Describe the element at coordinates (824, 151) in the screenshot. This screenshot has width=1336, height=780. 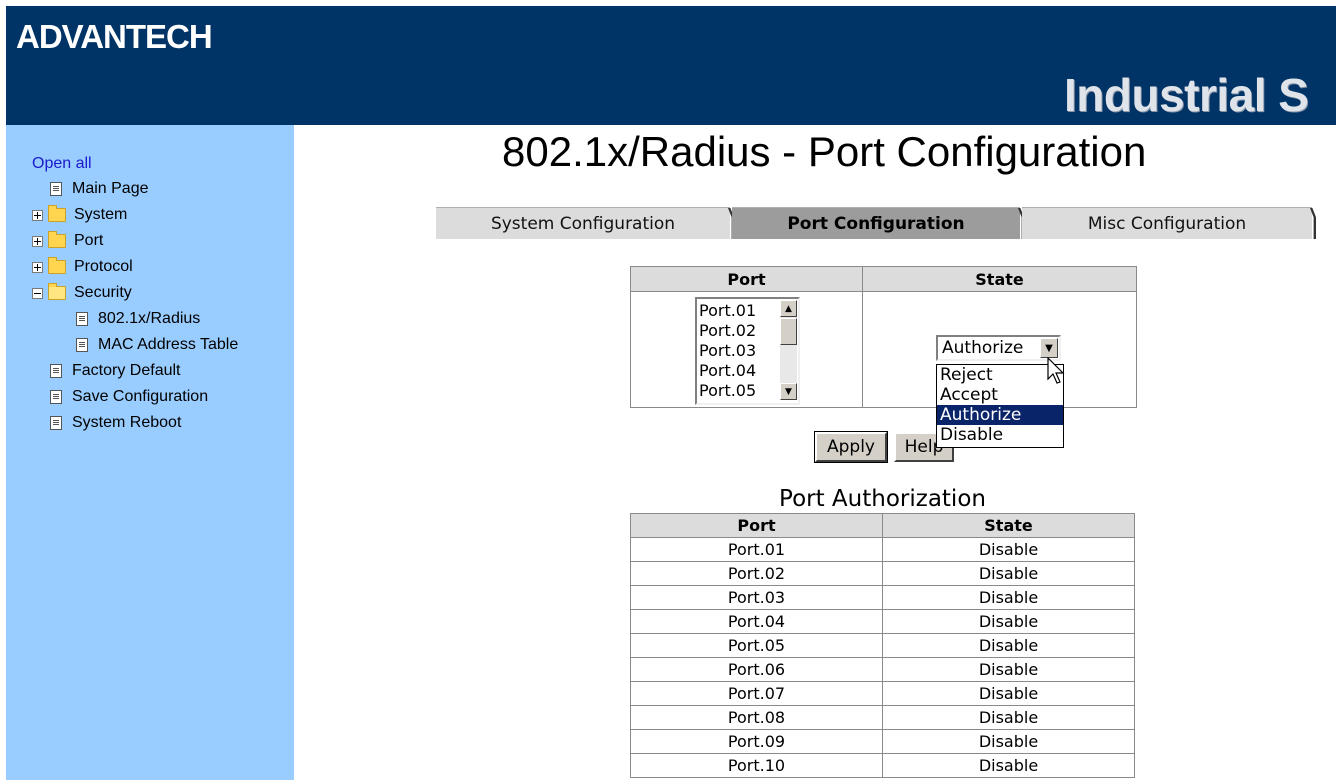
I see `page-title: 802.1x/Radius - Port Configuration` at that location.